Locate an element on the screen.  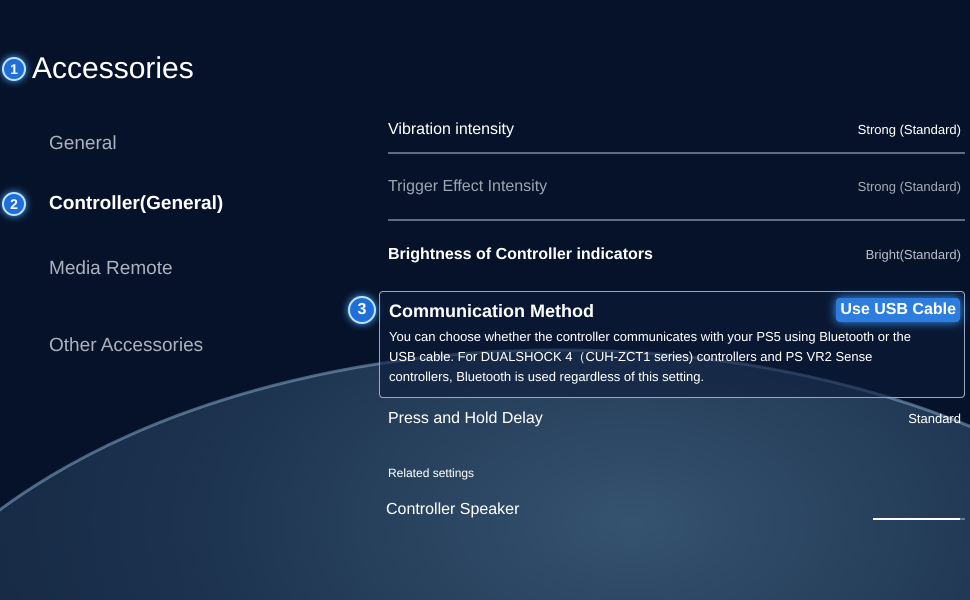
setting-row: Trigger Effect Intensity Strong (Standard) is located at coordinates (676, 187).